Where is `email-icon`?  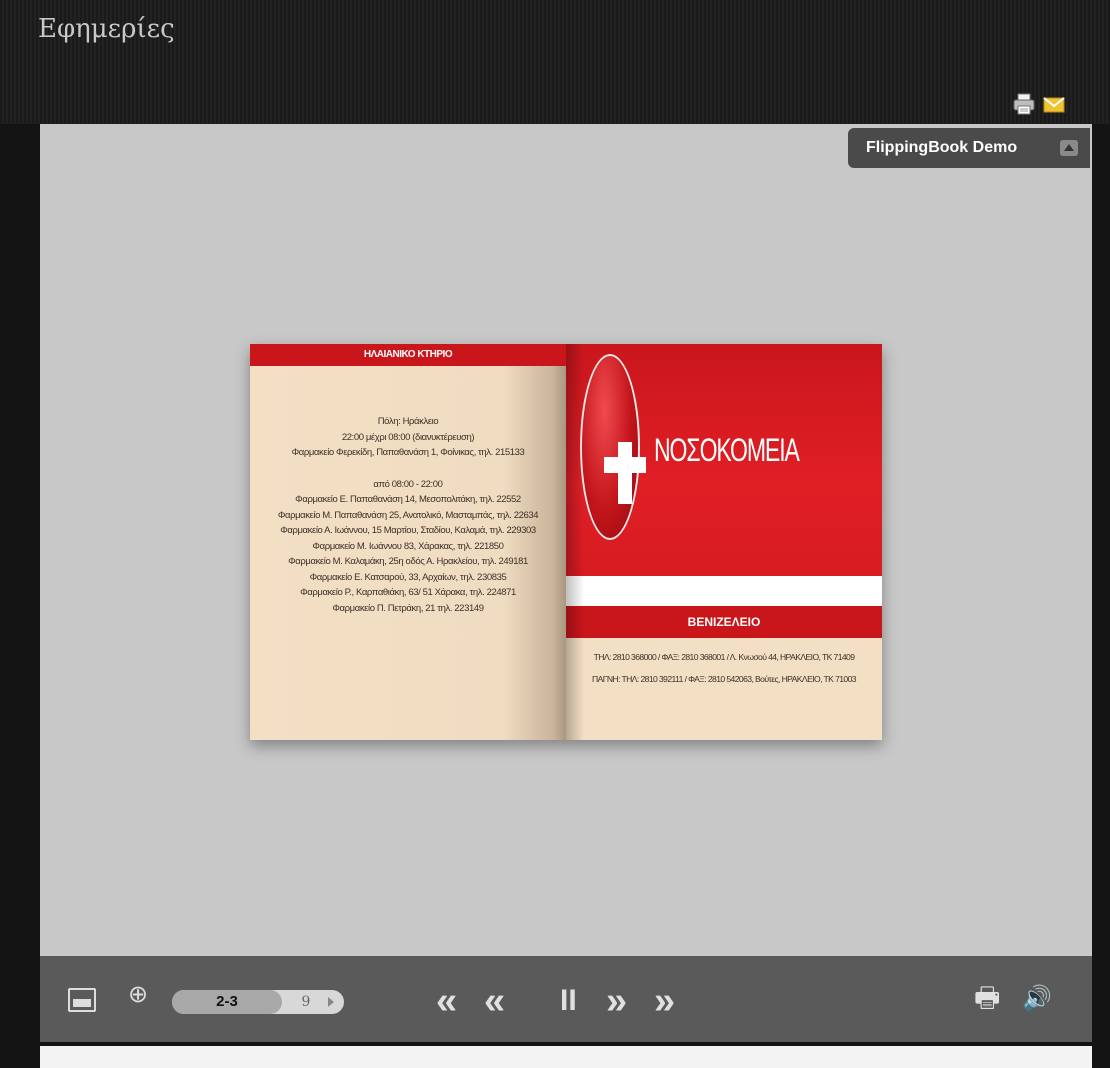 email-icon is located at coordinates (1054, 104).